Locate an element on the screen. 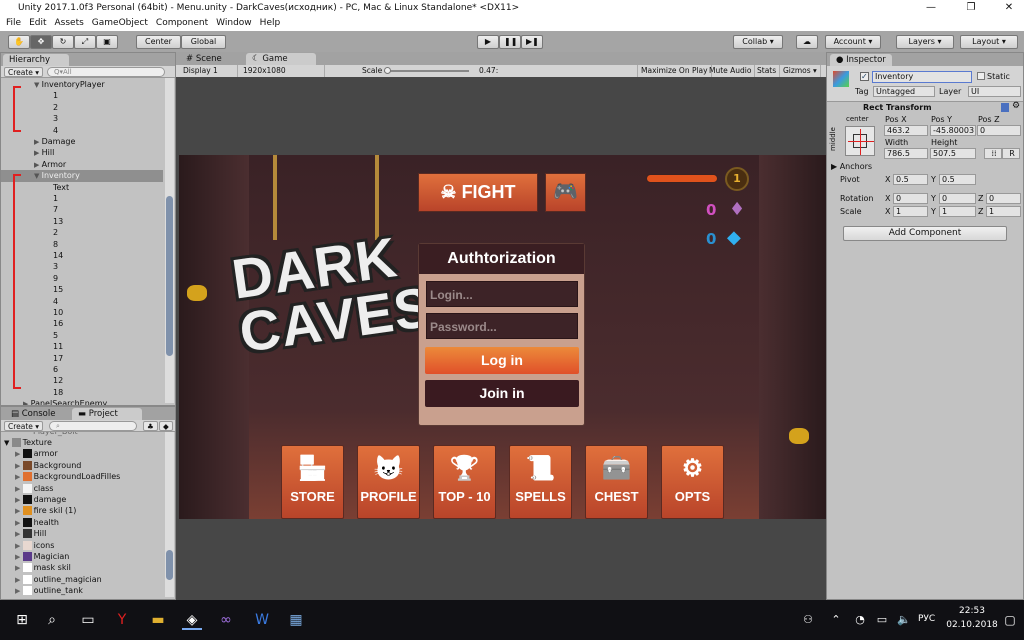  hierarchy-item: ▼ InventoryPlayer is located at coordinates (82, 84).